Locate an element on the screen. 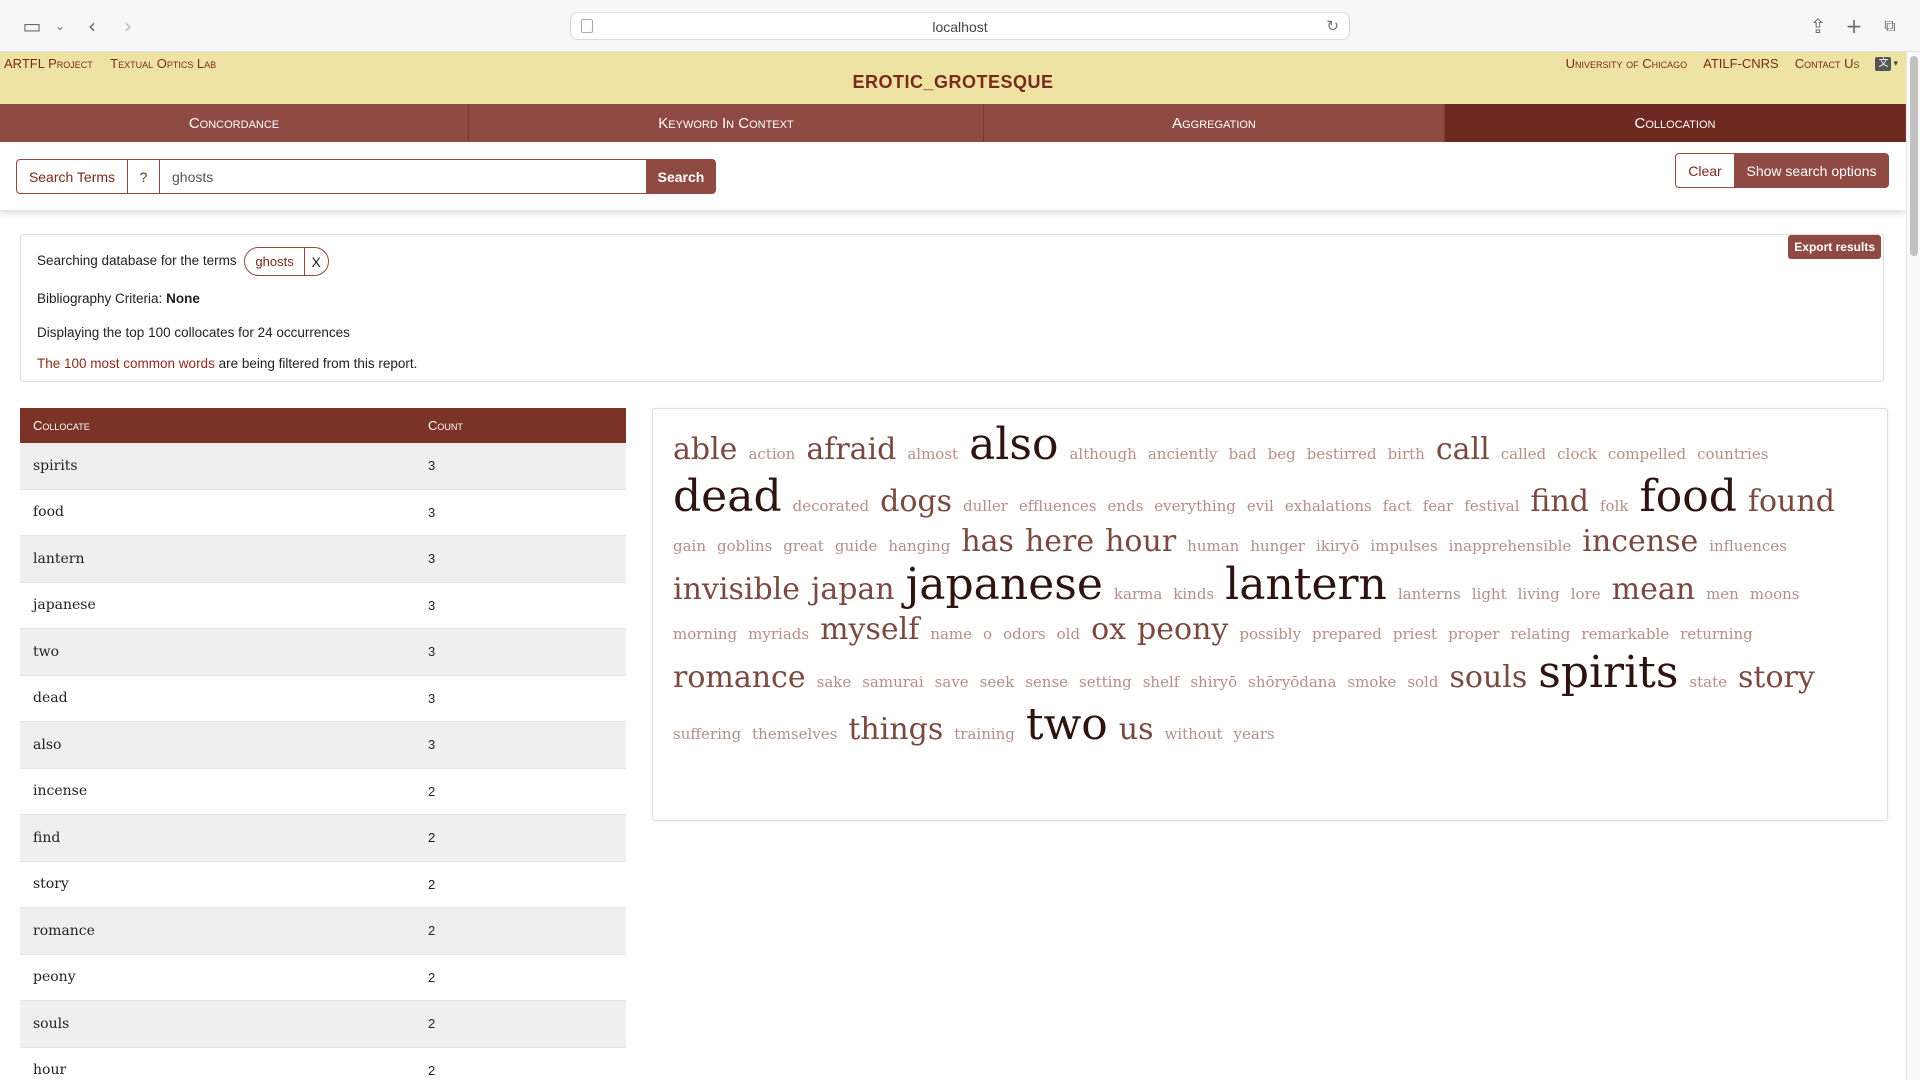 The width and height of the screenshot is (1920, 1080). cloud-word: sake is located at coordinates (834, 682).